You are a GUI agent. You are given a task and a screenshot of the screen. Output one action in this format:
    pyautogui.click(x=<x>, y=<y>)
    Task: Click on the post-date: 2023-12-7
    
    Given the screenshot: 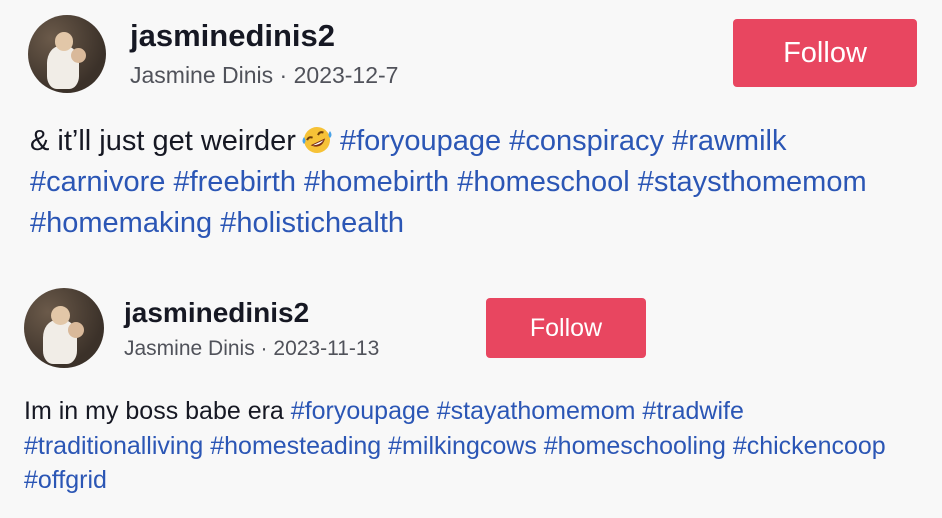 What is the action you would take?
    pyautogui.click(x=346, y=75)
    